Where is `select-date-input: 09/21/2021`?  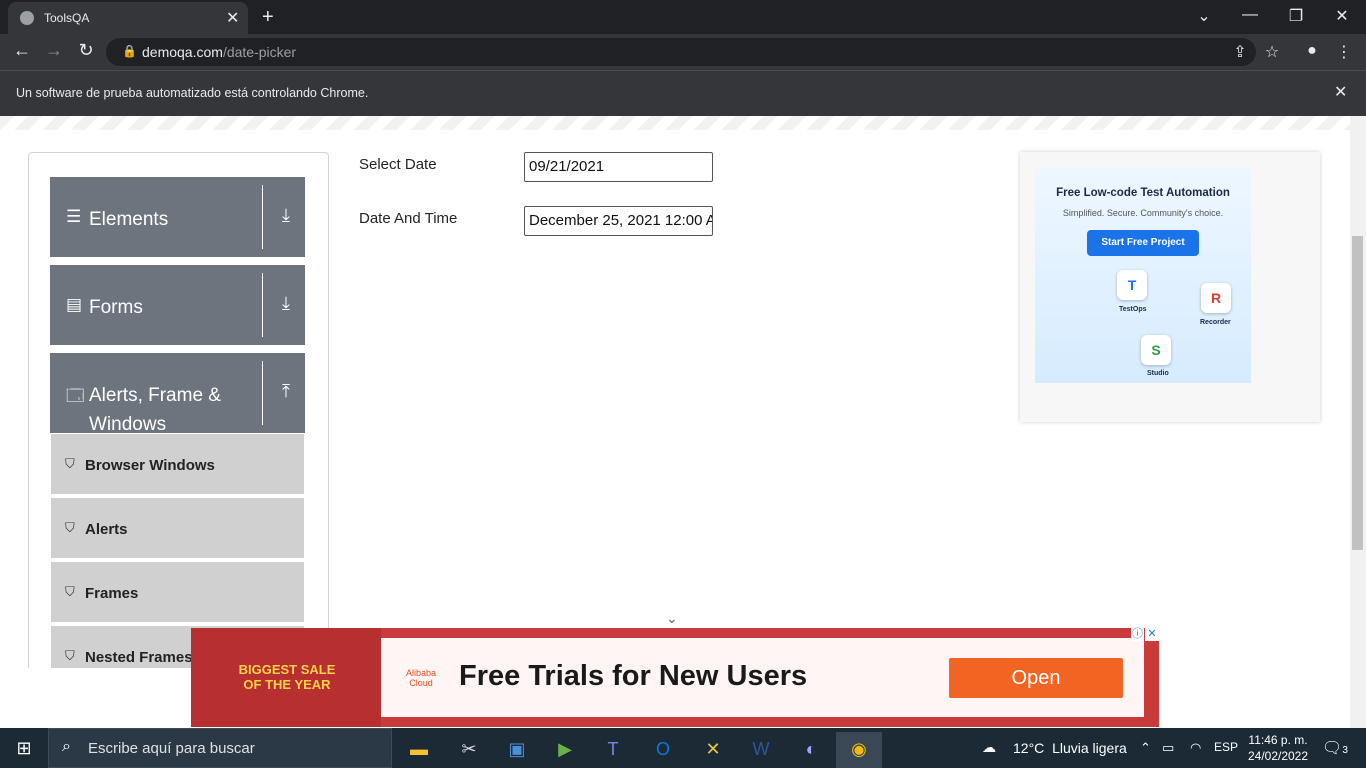 select-date-input: 09/21/2021 is located at coordinates (618, 167).